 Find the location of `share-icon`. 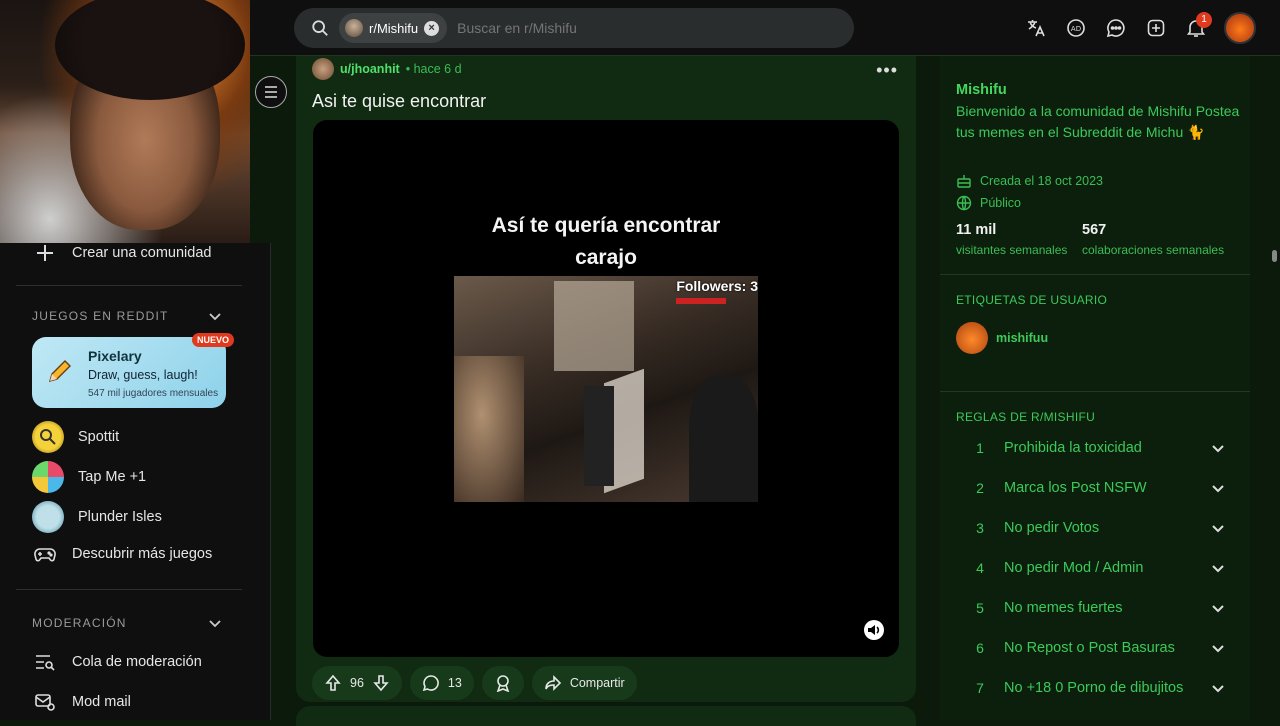

share-icon is located at coordinates (553, 683).